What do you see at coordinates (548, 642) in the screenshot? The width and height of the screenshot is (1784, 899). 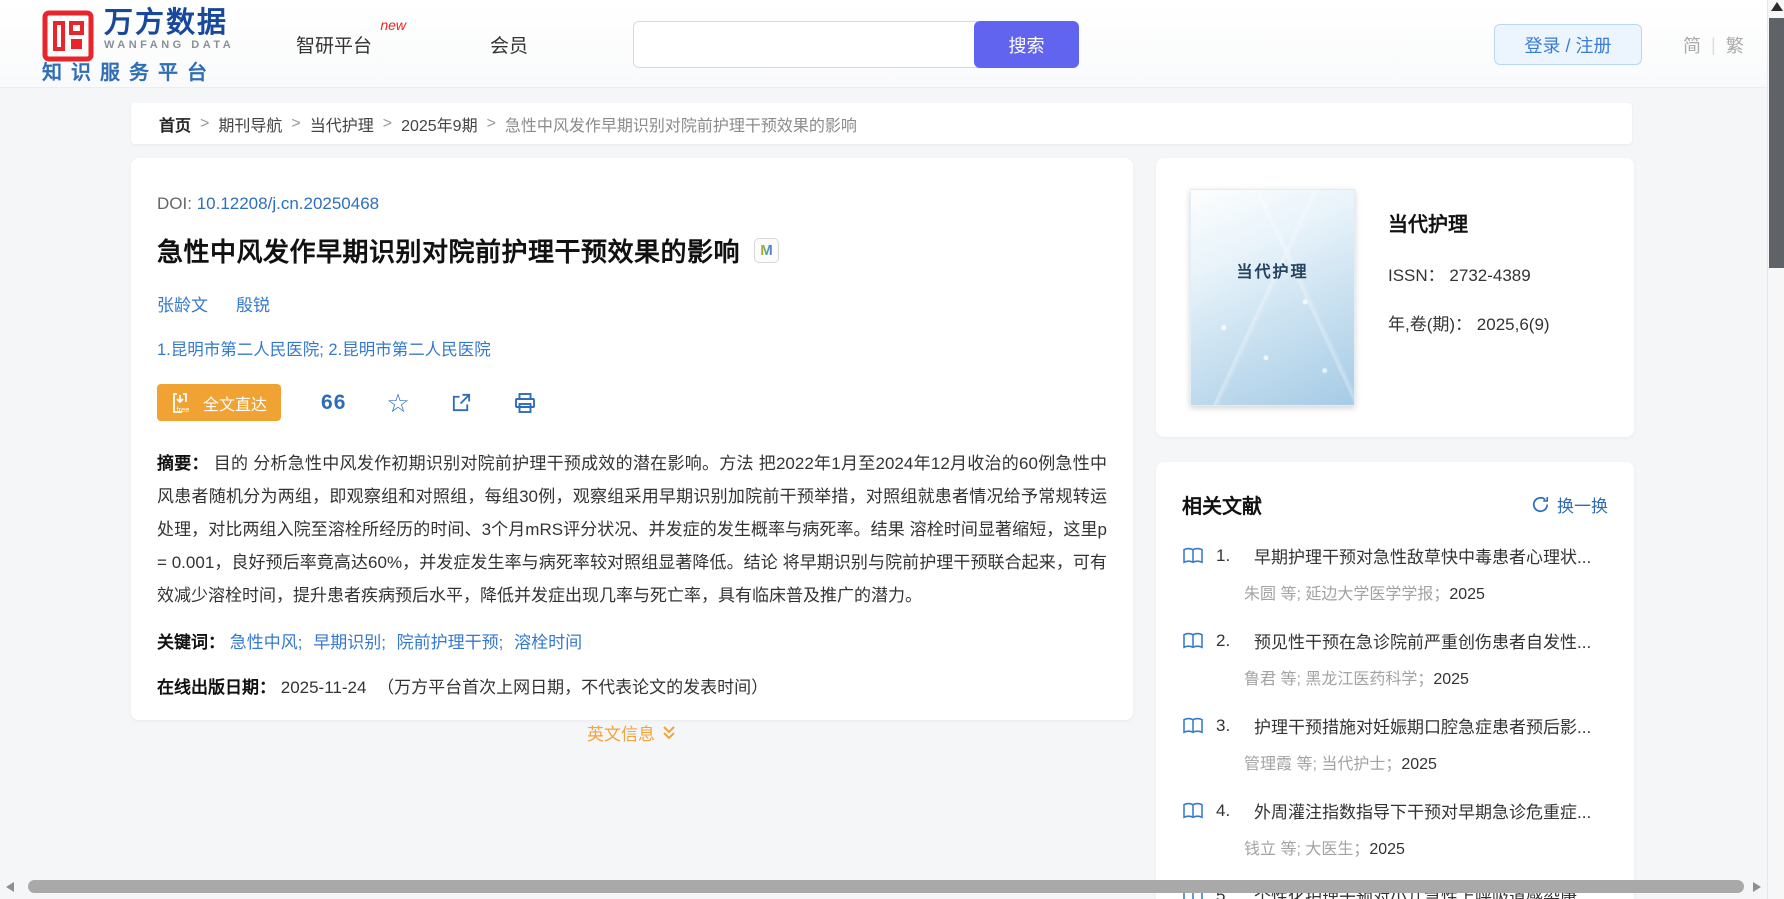 I see `keyword-link: 溶栓时间` at bounding box center [548, 642].